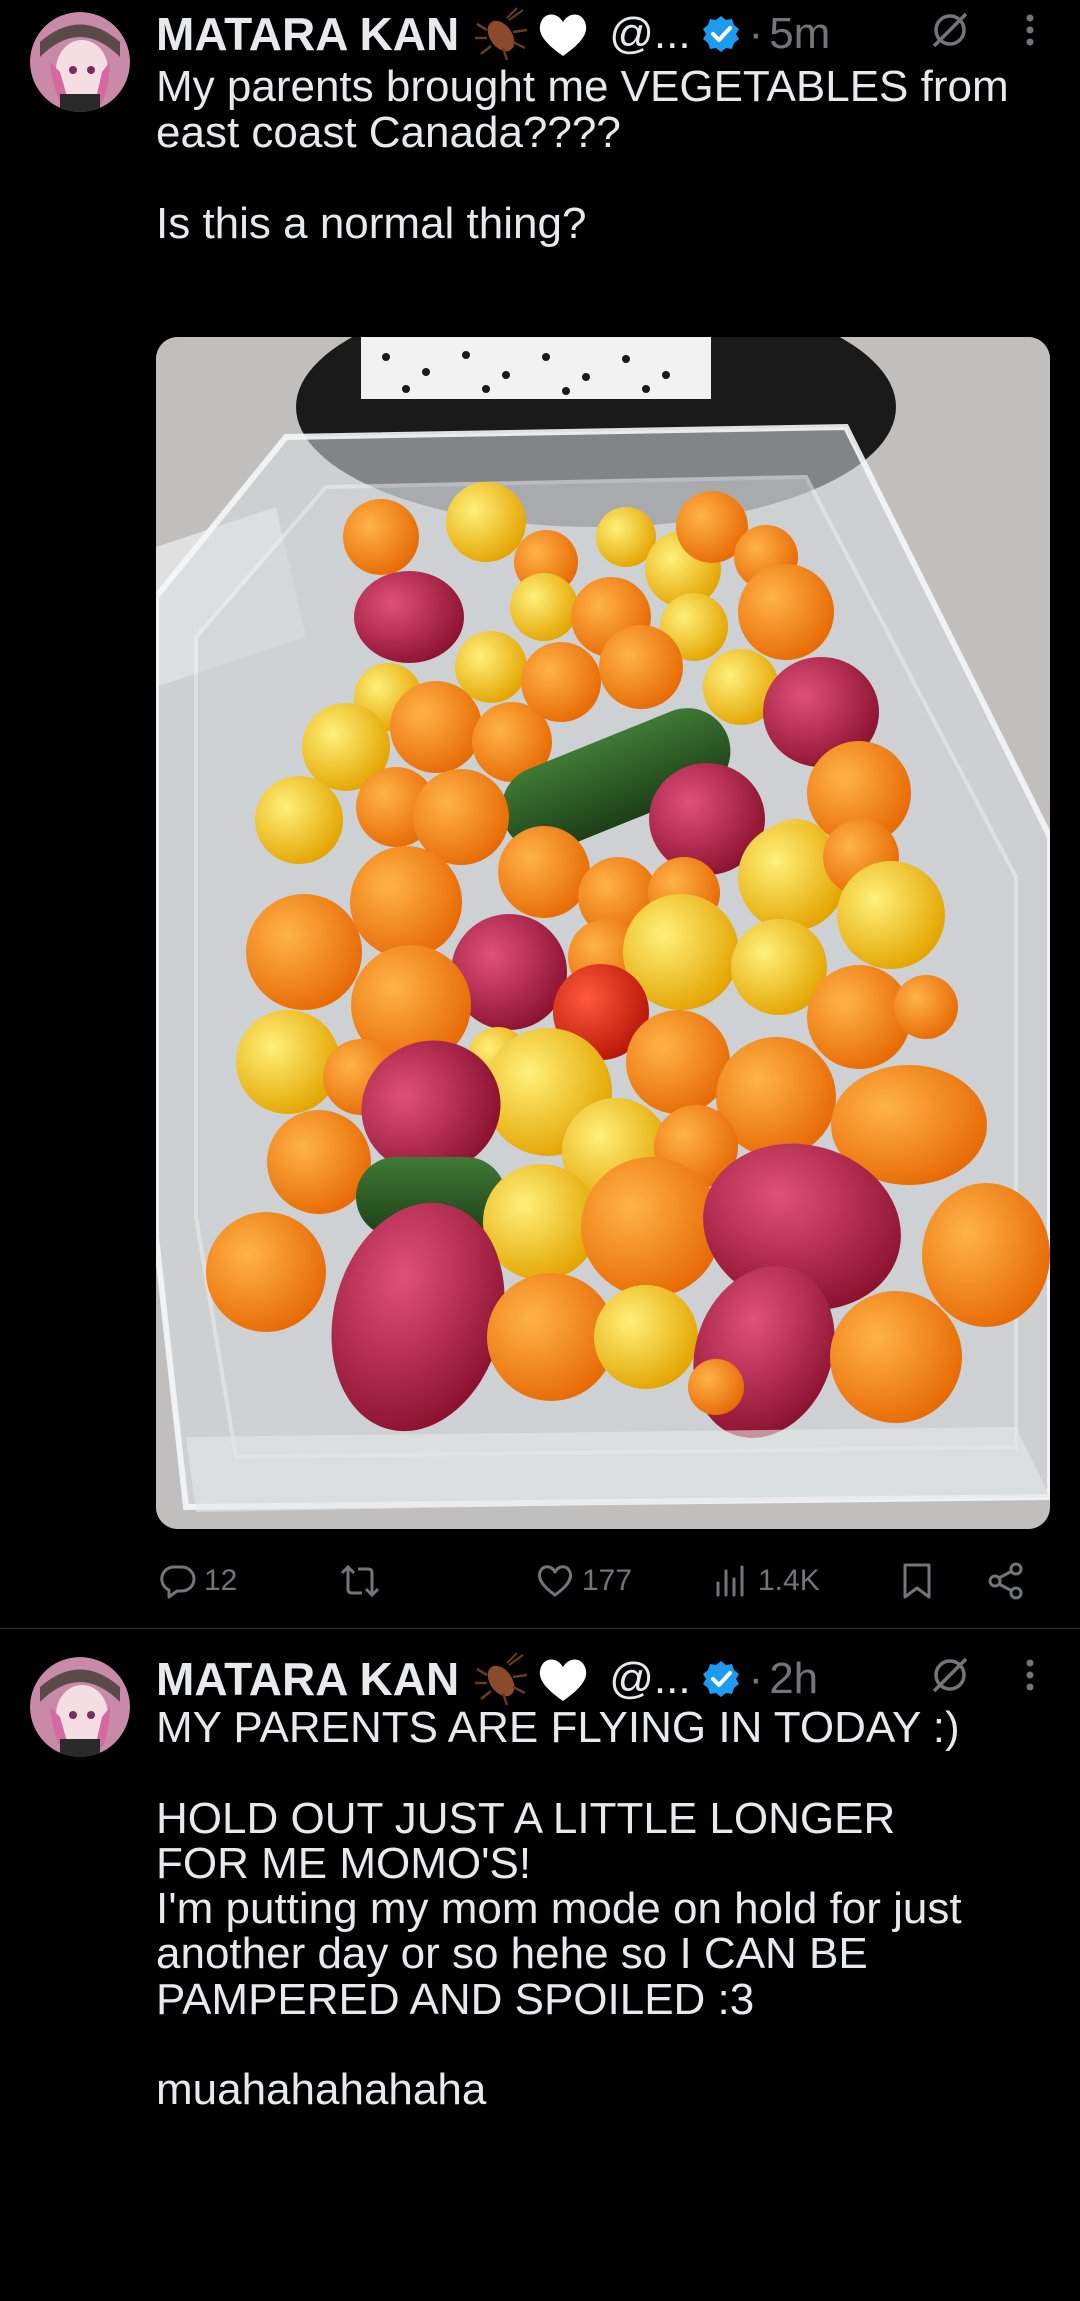 The image size is (1080, 2301). What do you see at coordinates (178, 1582) in the screenshot?
I see `reply-icon` at bounding box center [178, 1582].